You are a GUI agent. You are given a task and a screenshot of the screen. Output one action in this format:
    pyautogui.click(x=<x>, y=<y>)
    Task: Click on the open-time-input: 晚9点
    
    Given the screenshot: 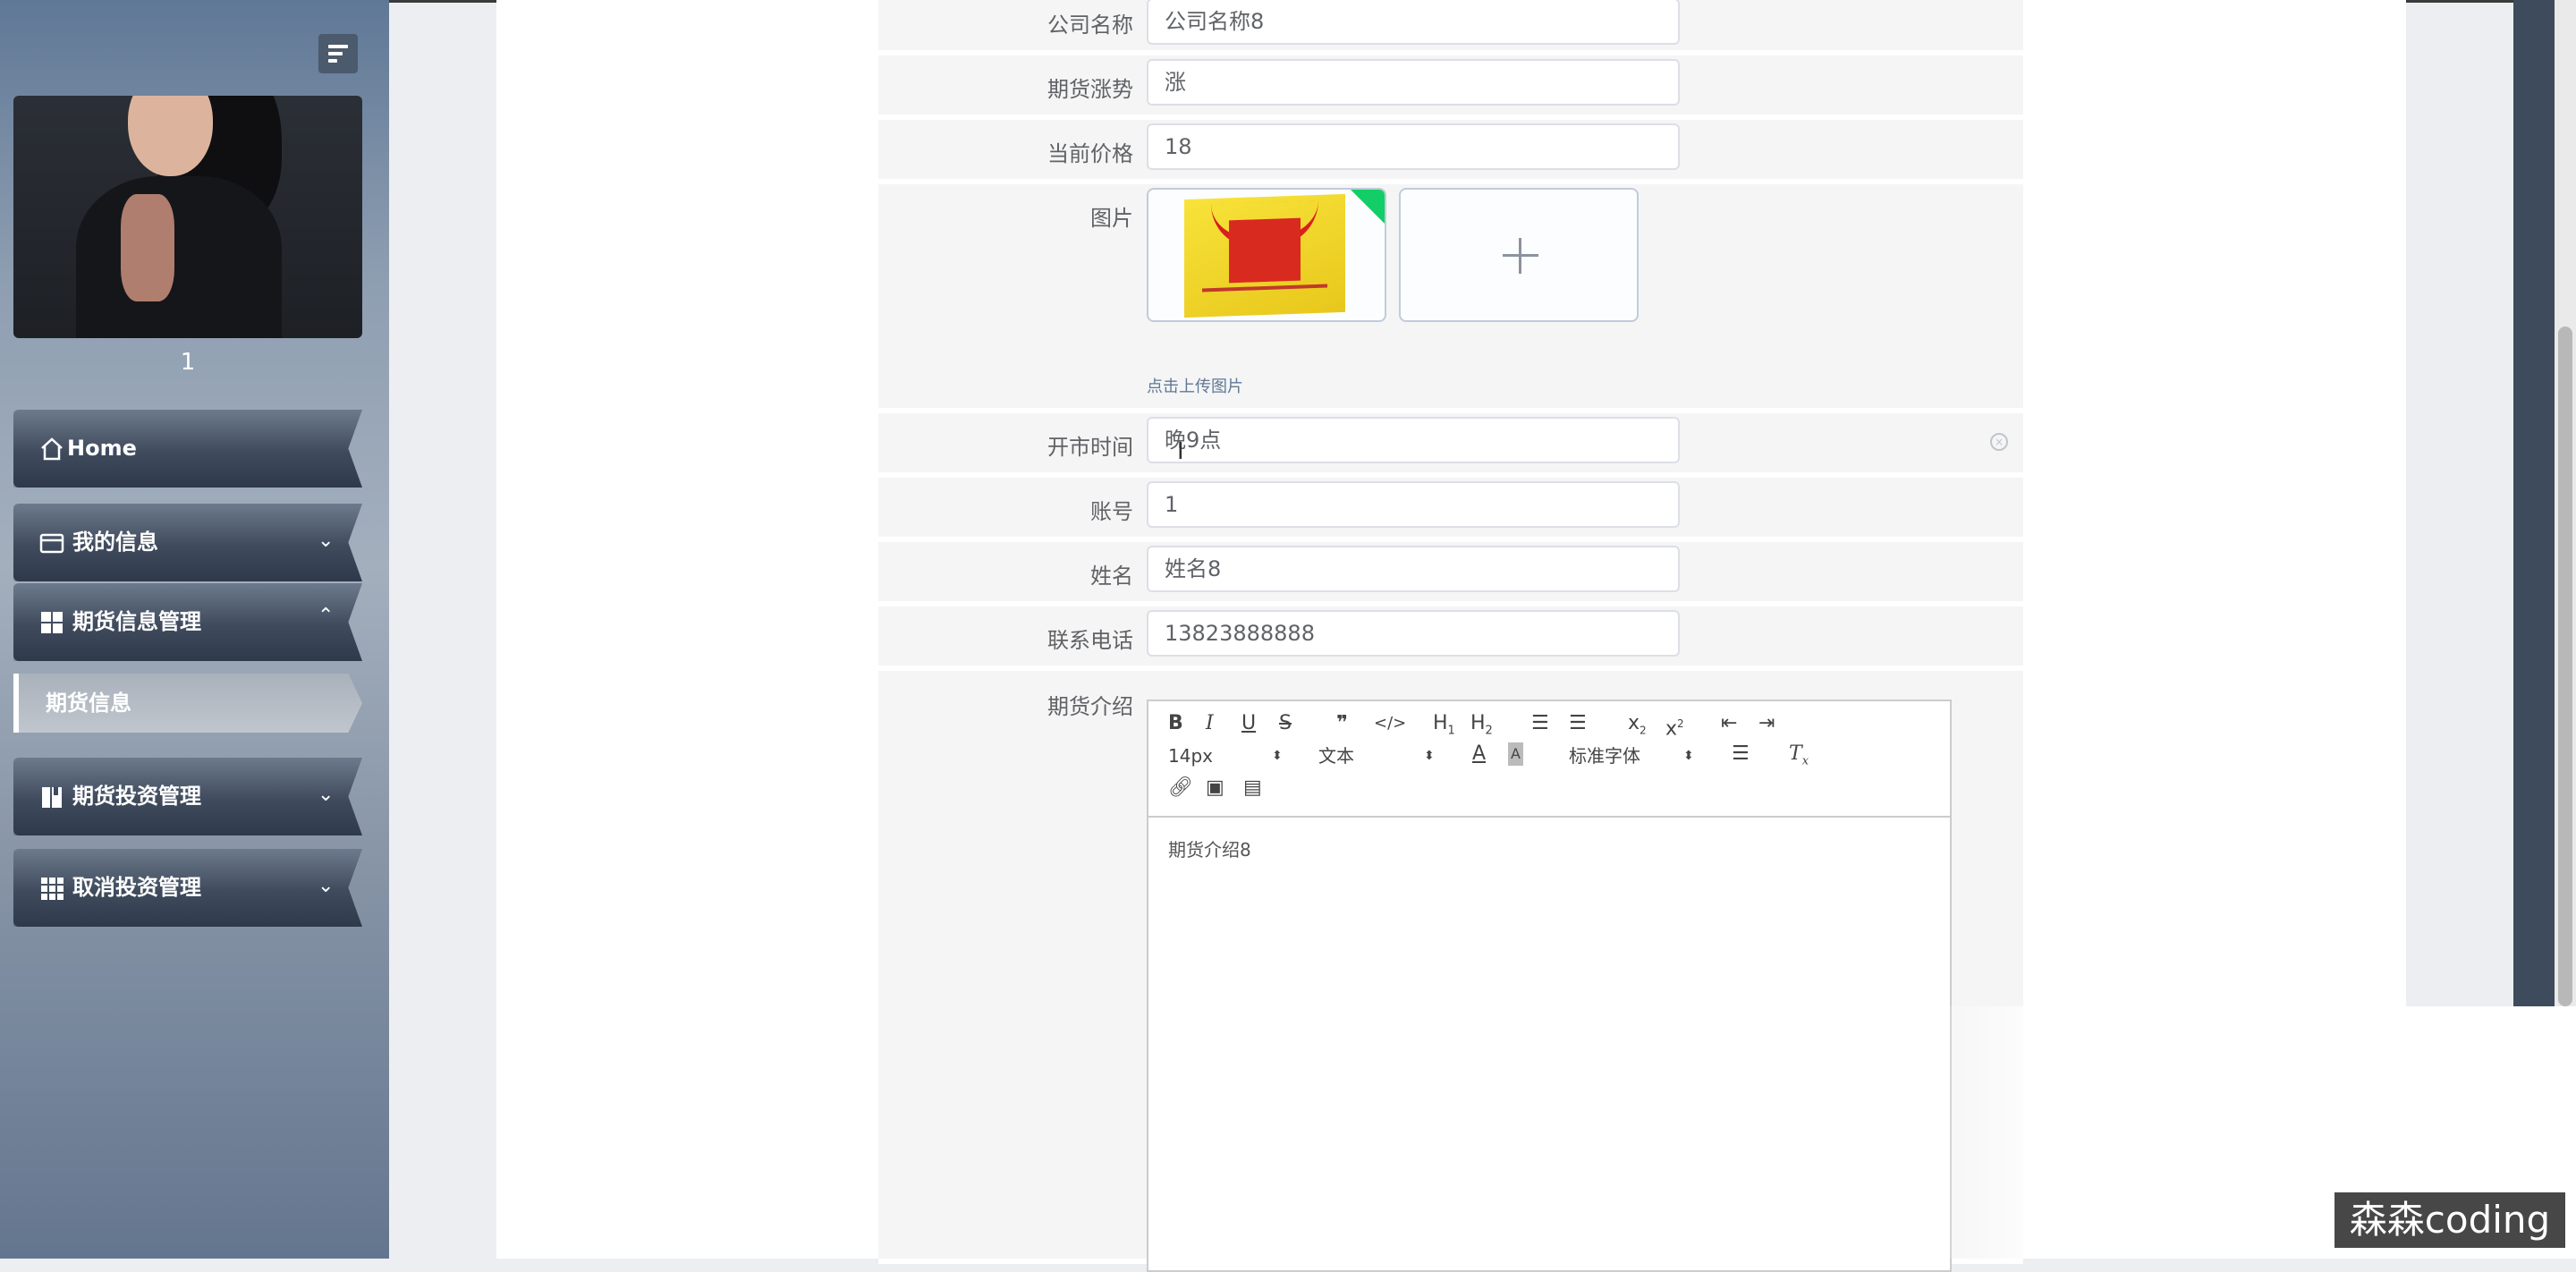 What is the action you would take?
    pyautogui.click(x=1413, y=440)
    